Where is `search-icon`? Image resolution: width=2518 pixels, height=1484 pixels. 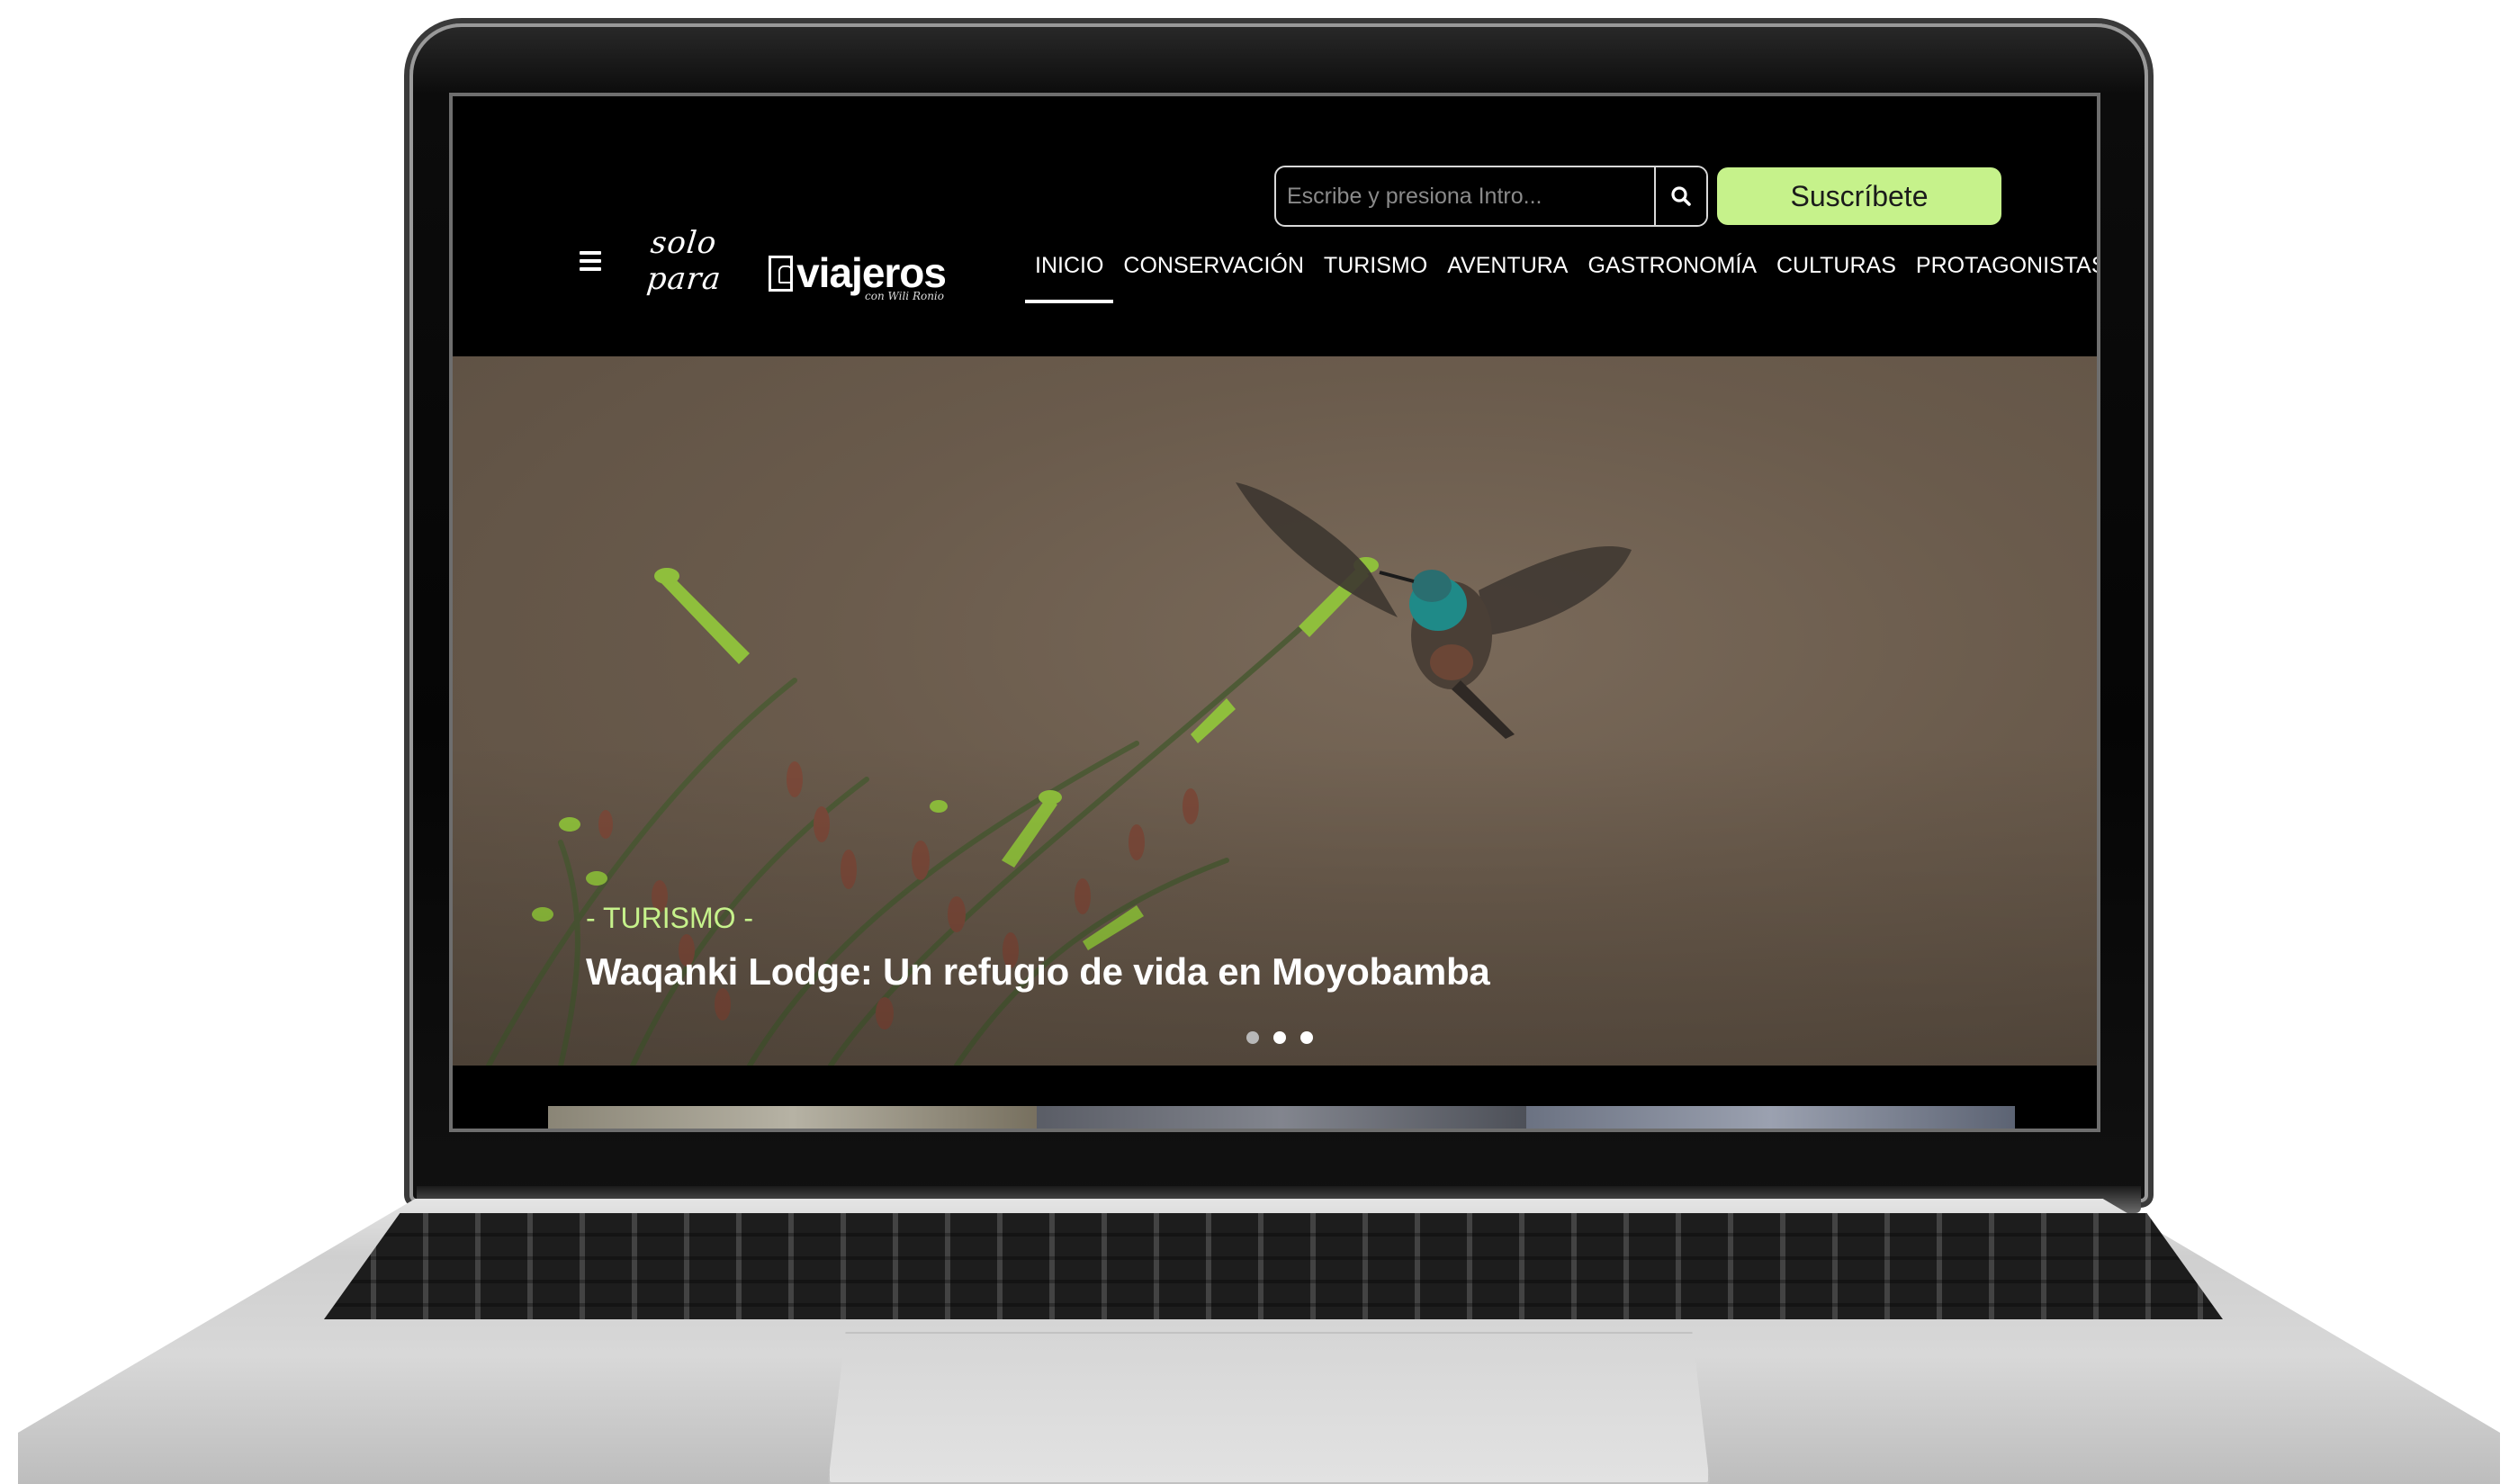
search-icon is located at coordinates (1681, 196).